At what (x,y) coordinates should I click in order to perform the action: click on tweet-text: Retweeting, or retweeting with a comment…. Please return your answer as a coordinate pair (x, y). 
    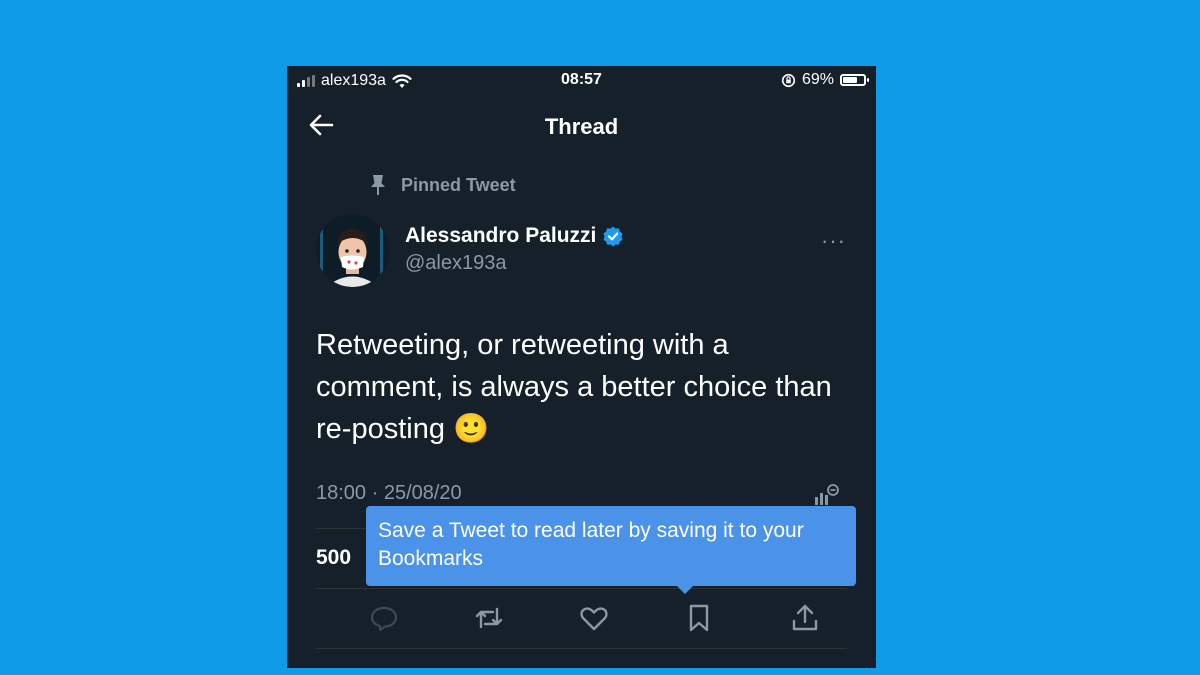
    Looking at the image, I should click on (574, 387).